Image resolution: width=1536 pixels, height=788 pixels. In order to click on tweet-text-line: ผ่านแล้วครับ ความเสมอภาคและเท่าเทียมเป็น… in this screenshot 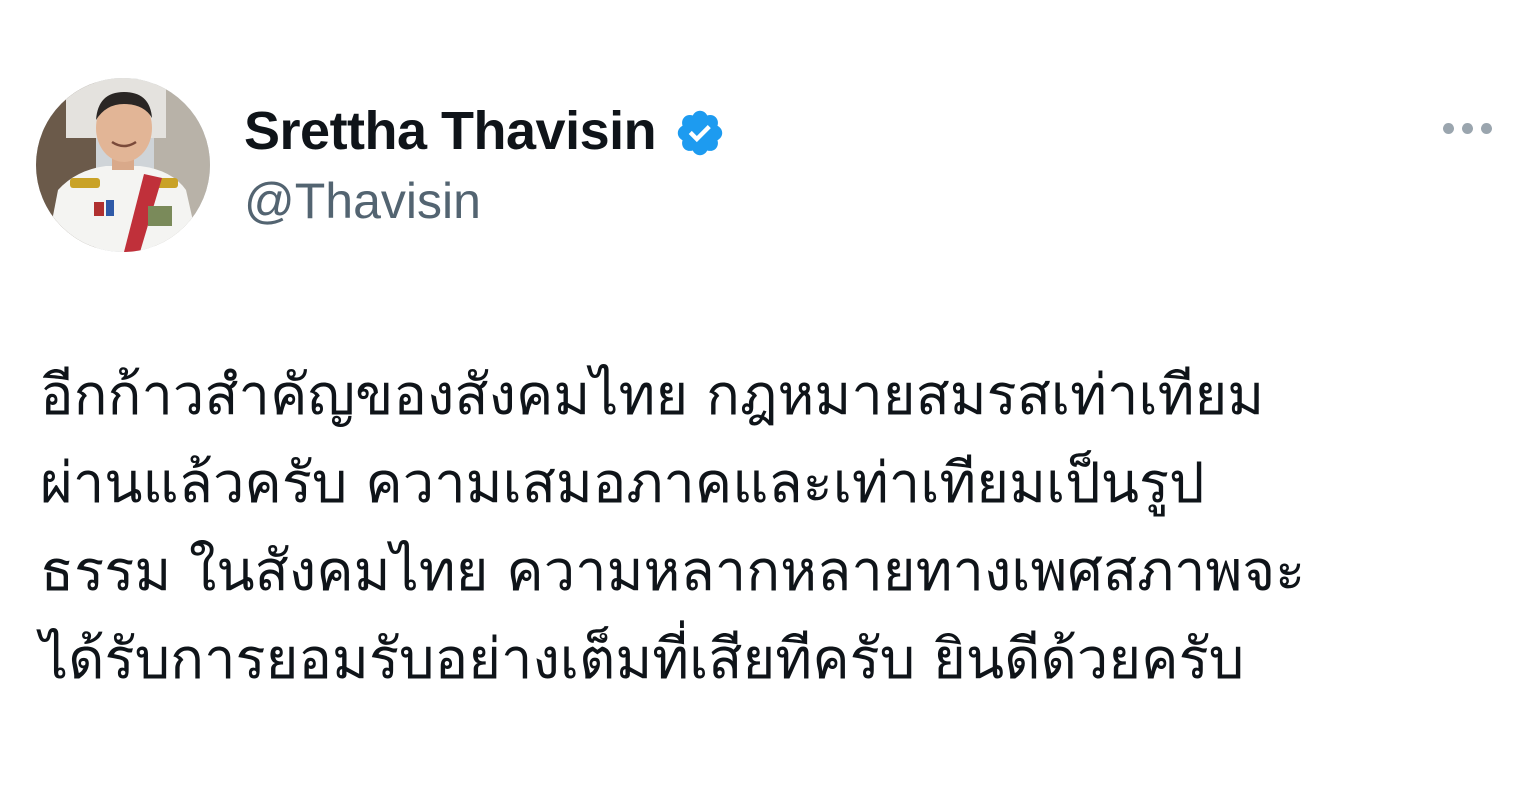, I will do `click(622, 483)`.